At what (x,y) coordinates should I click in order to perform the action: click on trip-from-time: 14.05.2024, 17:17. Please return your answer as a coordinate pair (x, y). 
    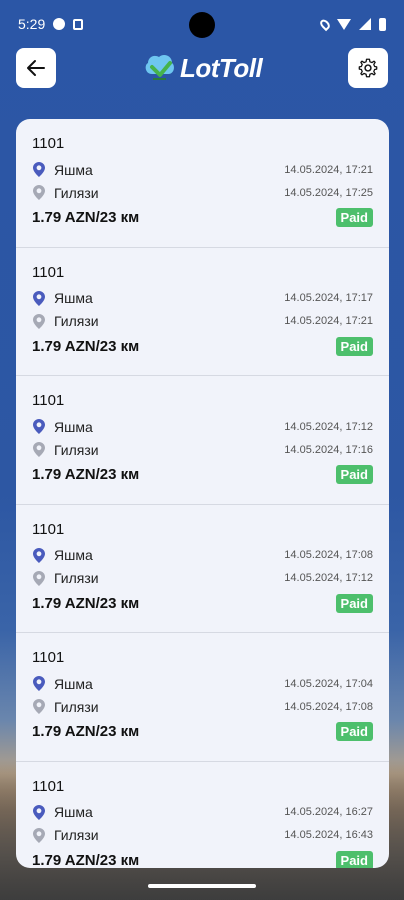
    Looking at the image, I should click on (328, 298).